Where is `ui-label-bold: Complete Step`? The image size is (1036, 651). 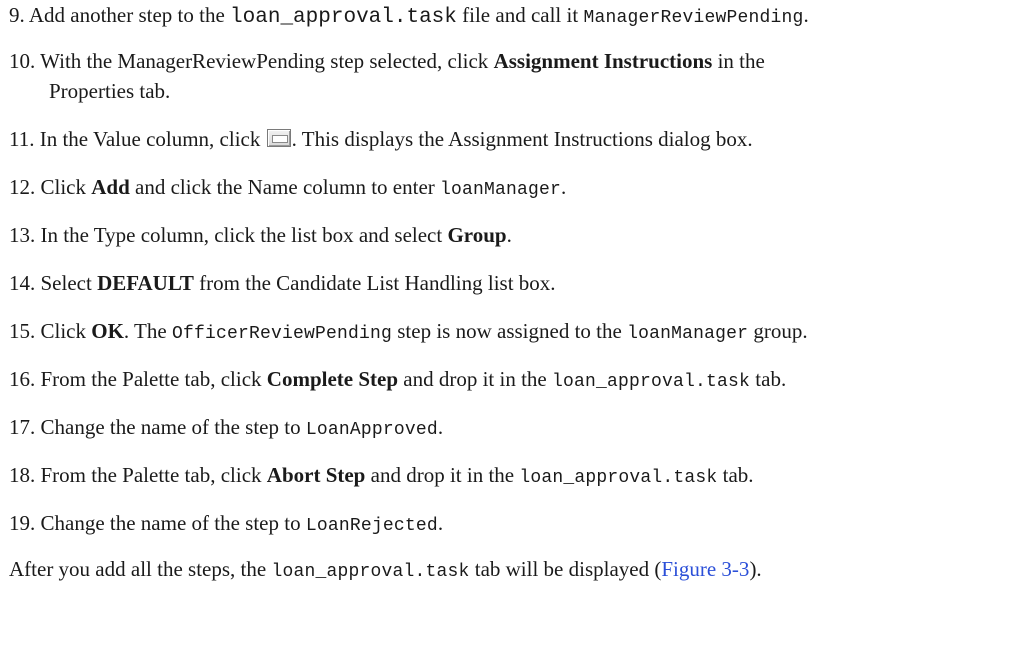 ui-label-bold: Complete Step is located at coordinates (332, 379).